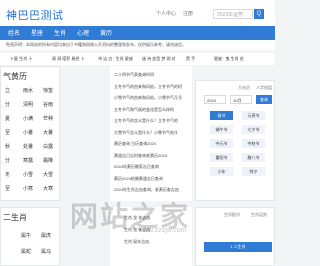 This screenshot has height=266, width=320. I want to click on tag-group-6: 星座 · 鬼 生肖 花, so click(229, 59).